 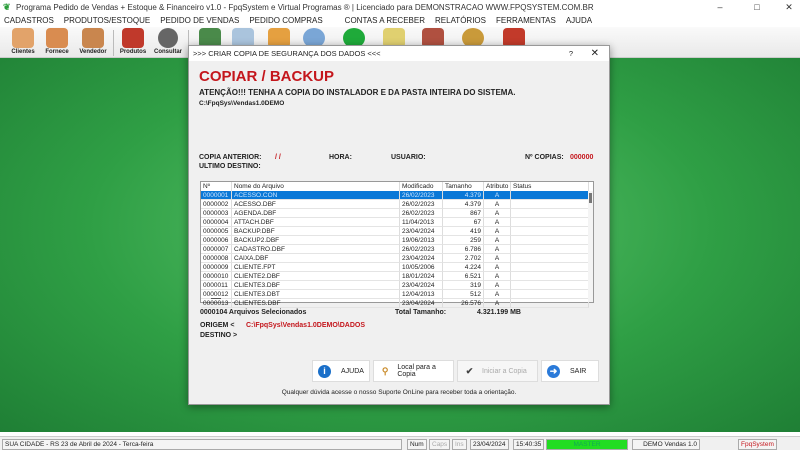 What do you see at coordinates (57, 43) in the screenshot?
I see `toolbar-fornece-button: Fornece` at bounding box center [57, 43].